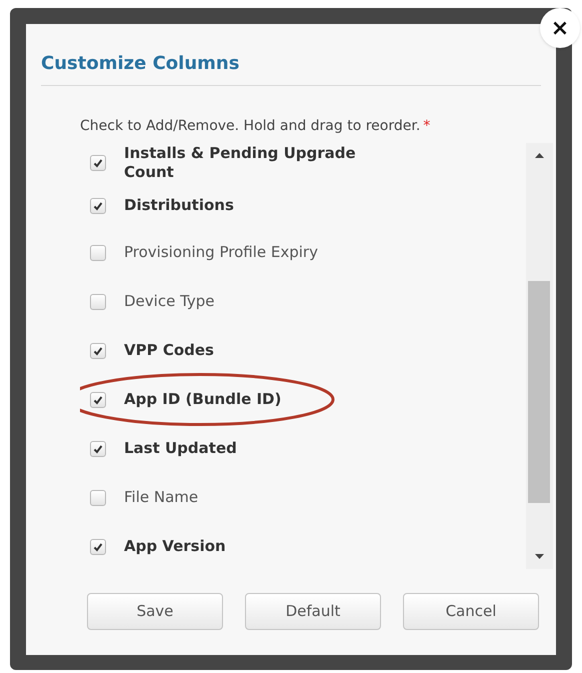 This screenshot has width=582, height=673. Describe the element at coordinates (179, 205) in the screenshot. I see `column-label: Distributions` at that location.